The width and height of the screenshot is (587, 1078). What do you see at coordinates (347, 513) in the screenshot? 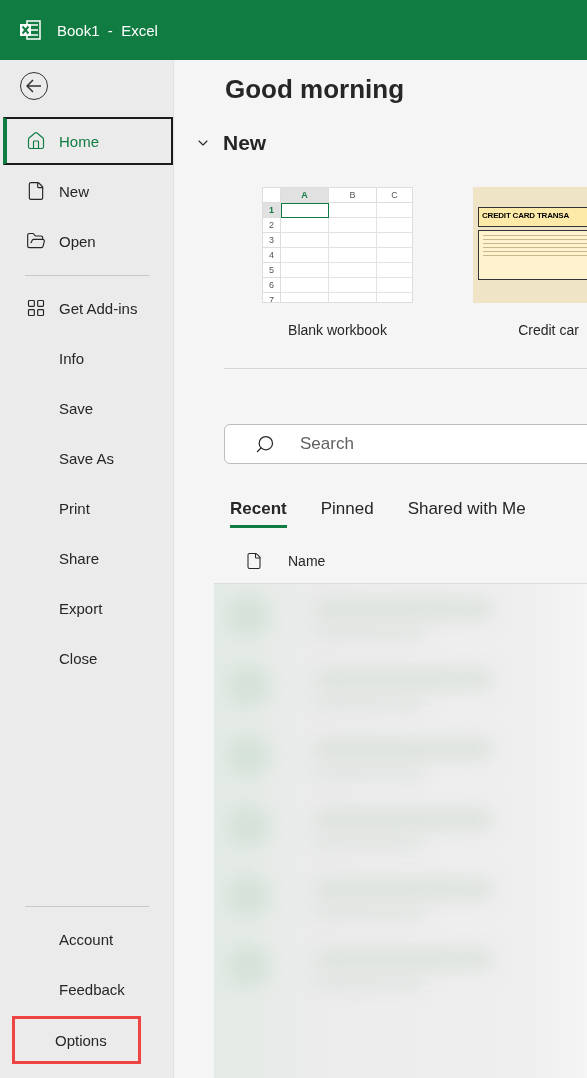
I see `tab: Pinned` at bounding box center [347, 513].